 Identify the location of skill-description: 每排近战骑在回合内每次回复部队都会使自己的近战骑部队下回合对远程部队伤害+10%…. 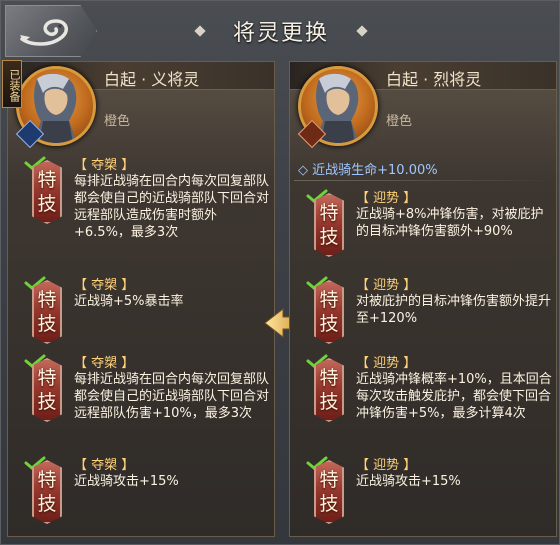
(172, 396).